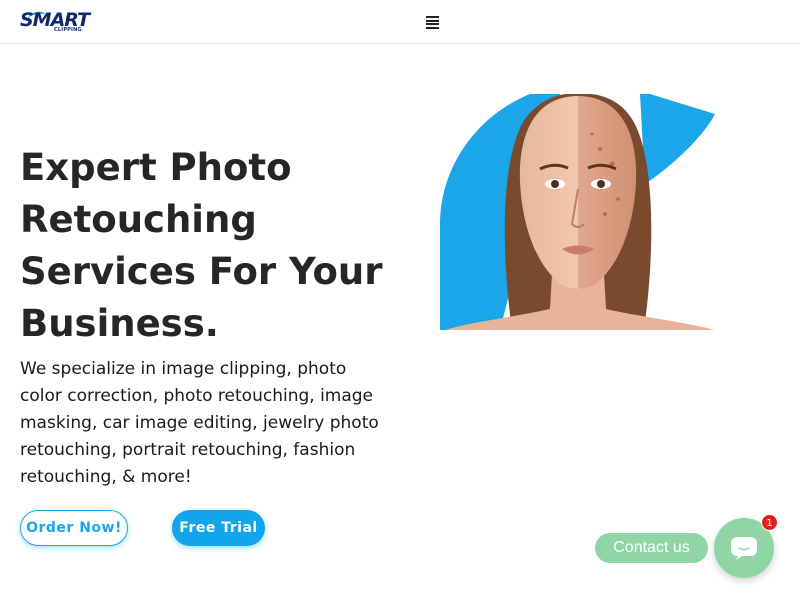  I want to click on face-retouch-illustration, so click(577, 212).